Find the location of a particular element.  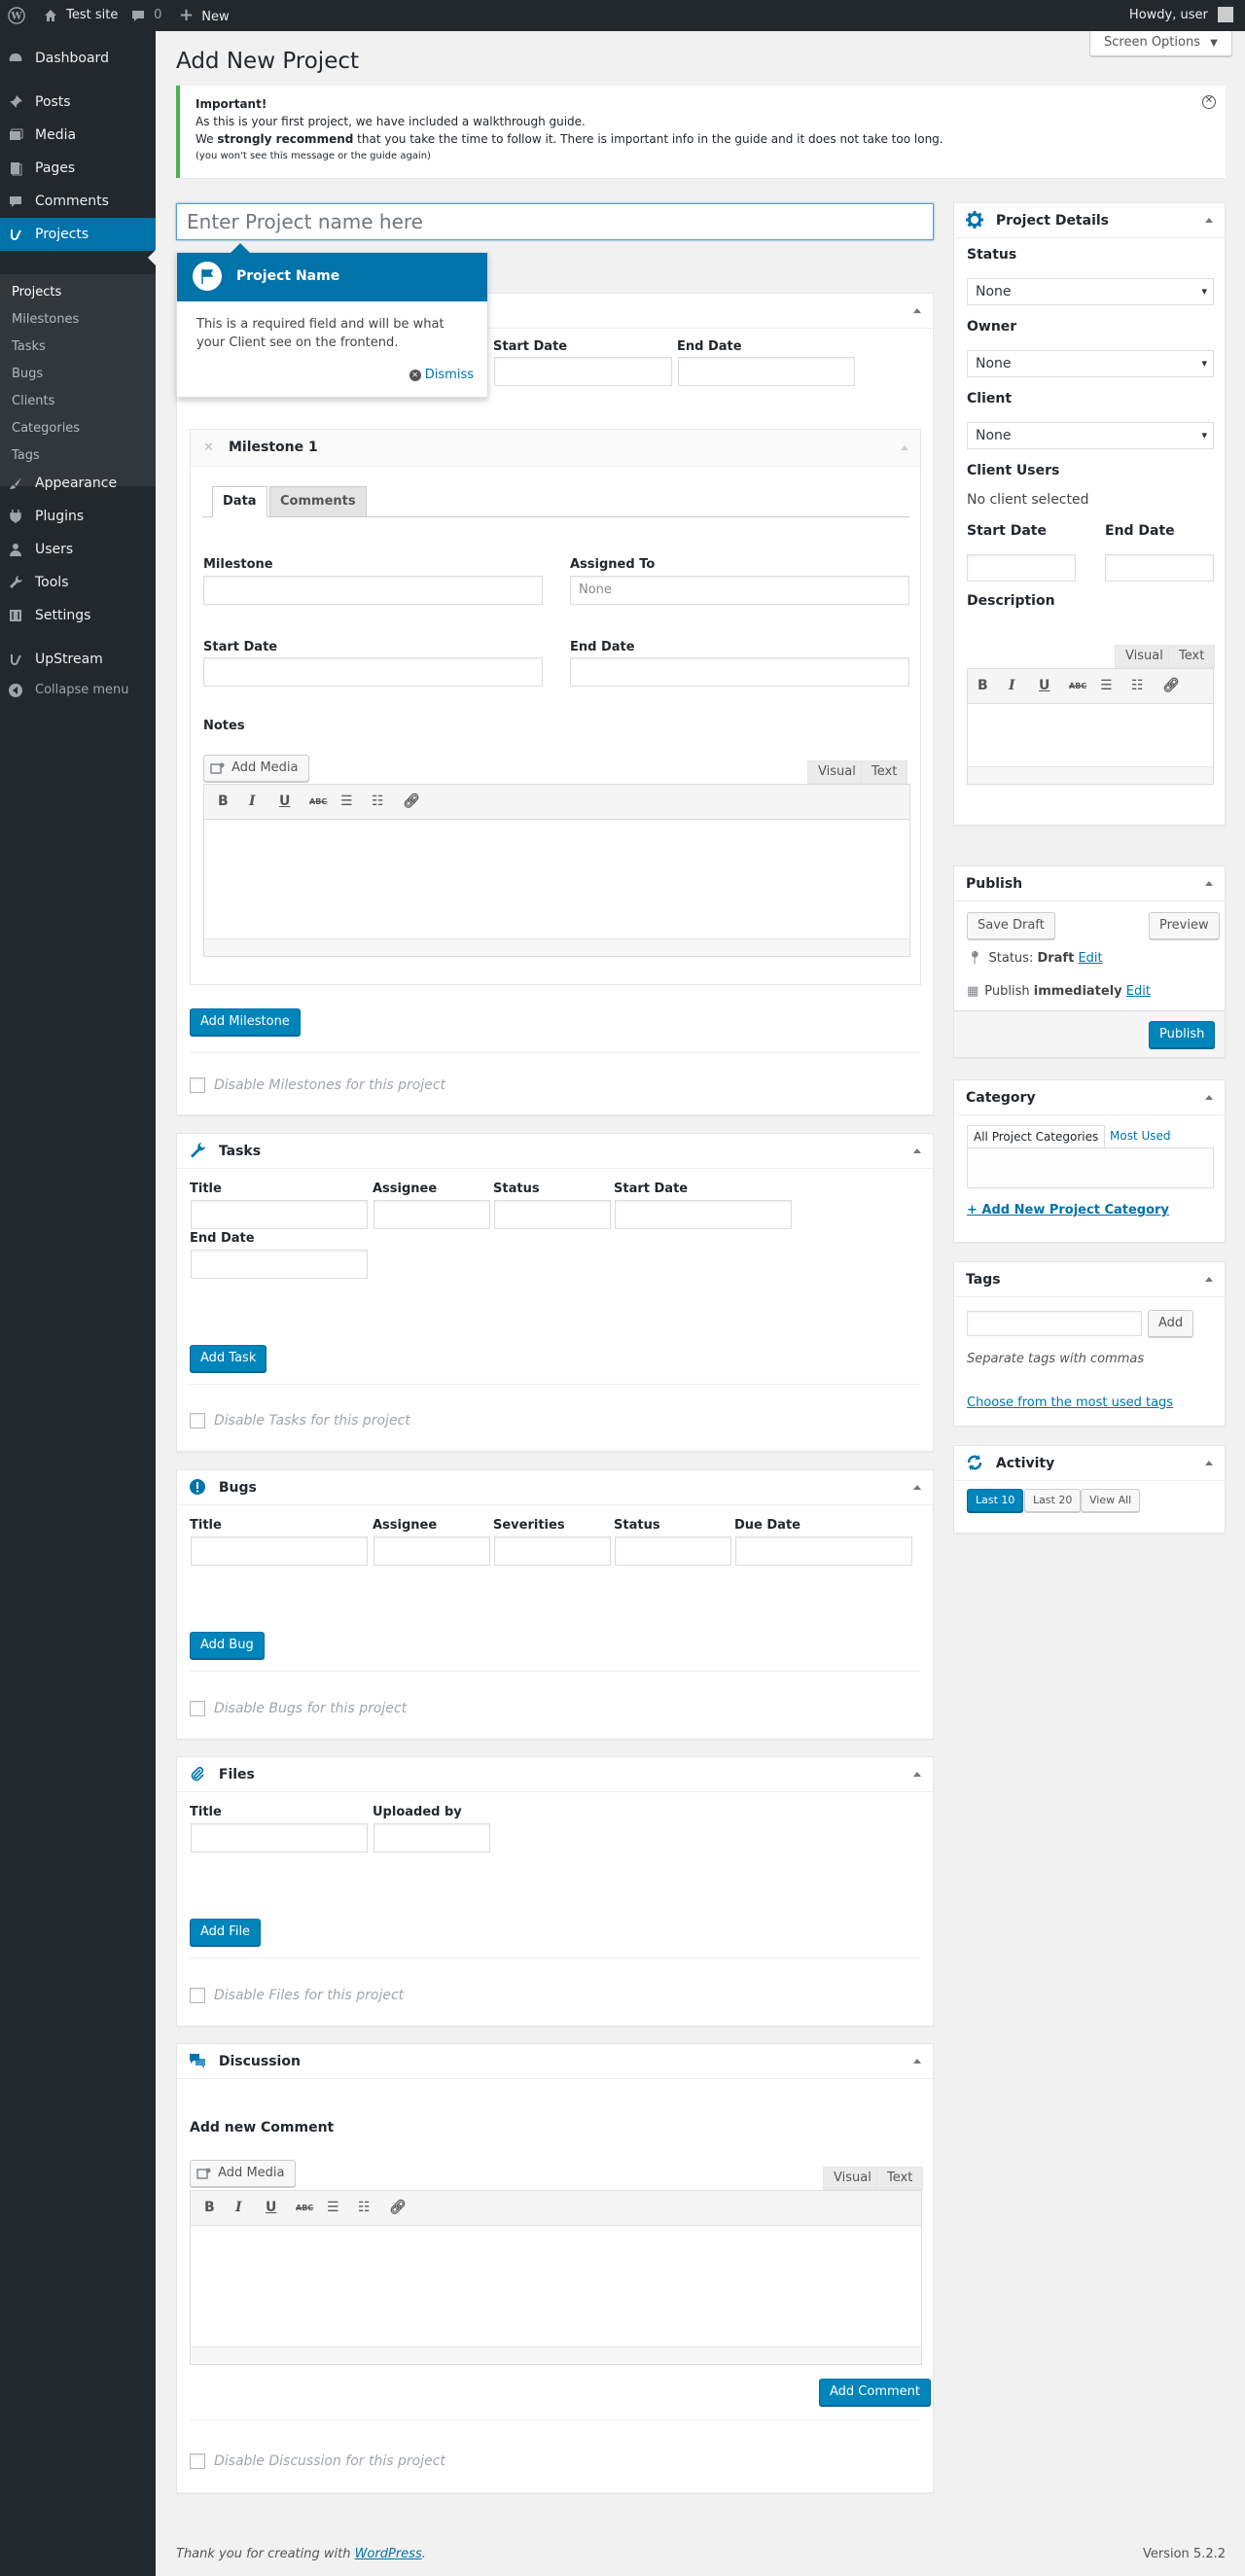

last-20-button: Last 20 is located at coordinates (1053, 1501).